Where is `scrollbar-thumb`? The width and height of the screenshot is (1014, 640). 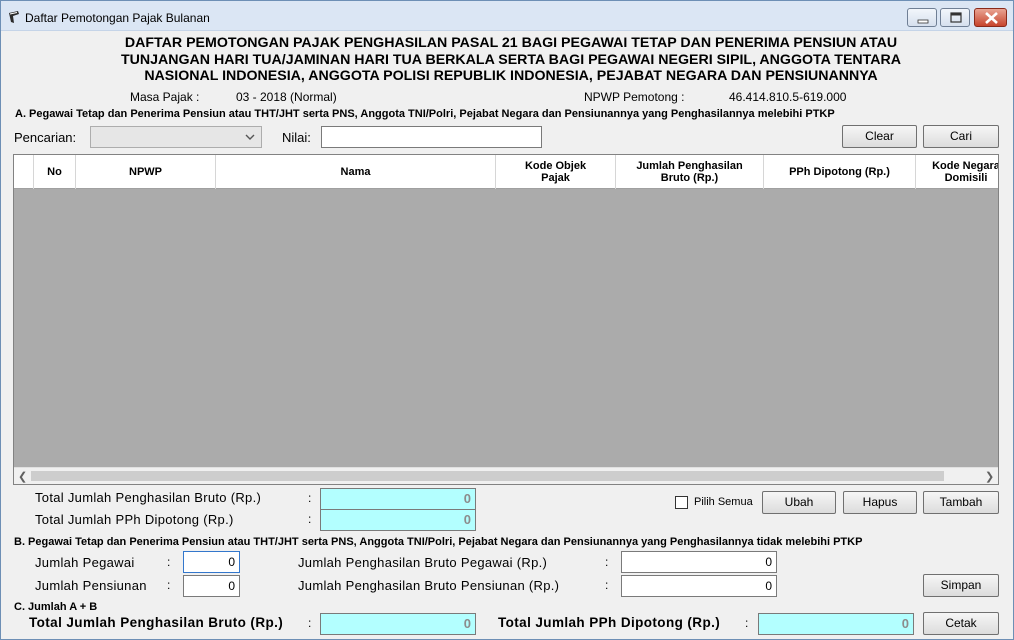 scrollbar-thumb is located at coordinates (487, 476).